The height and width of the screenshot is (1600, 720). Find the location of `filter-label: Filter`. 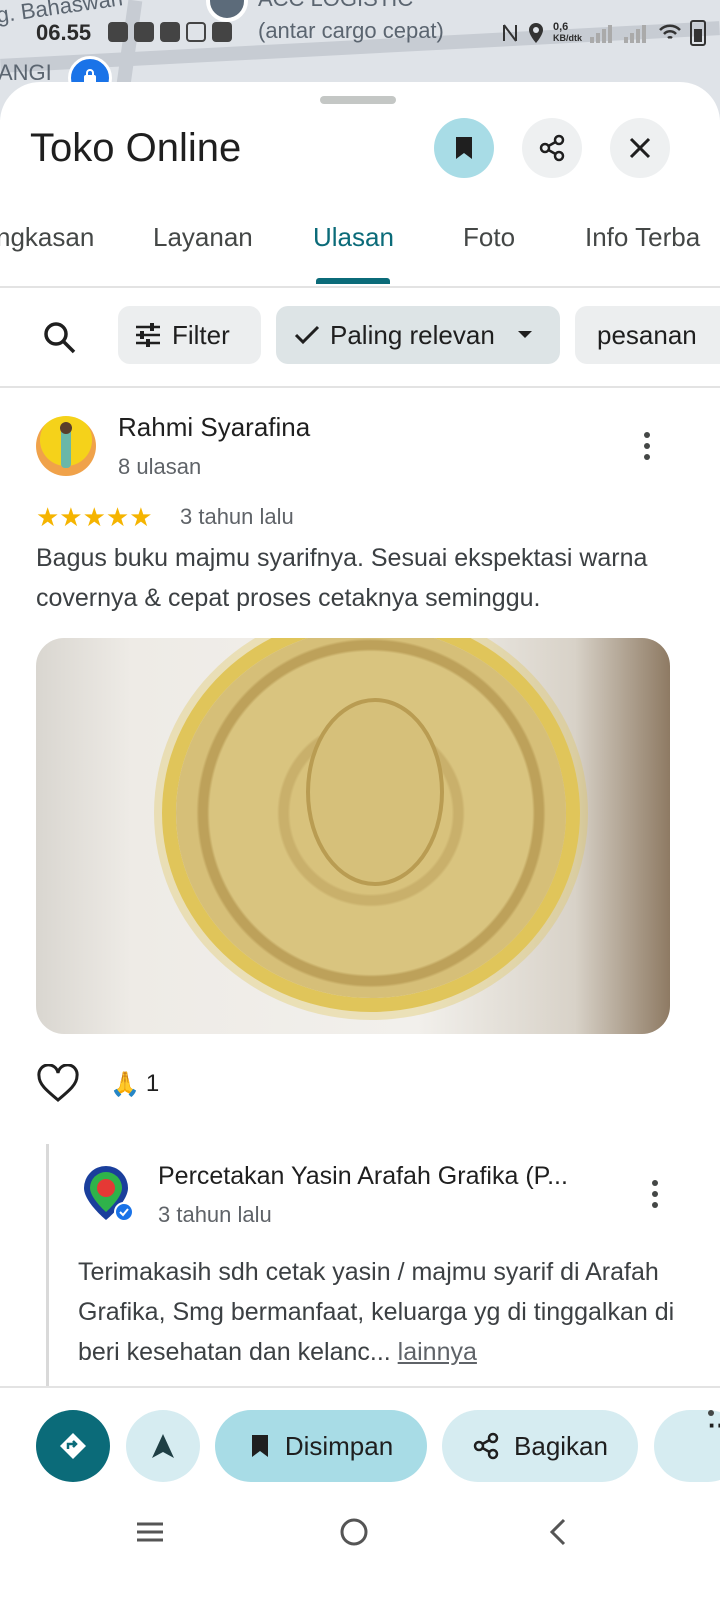

filter-label: Filter is located at coordinates (201, 334).